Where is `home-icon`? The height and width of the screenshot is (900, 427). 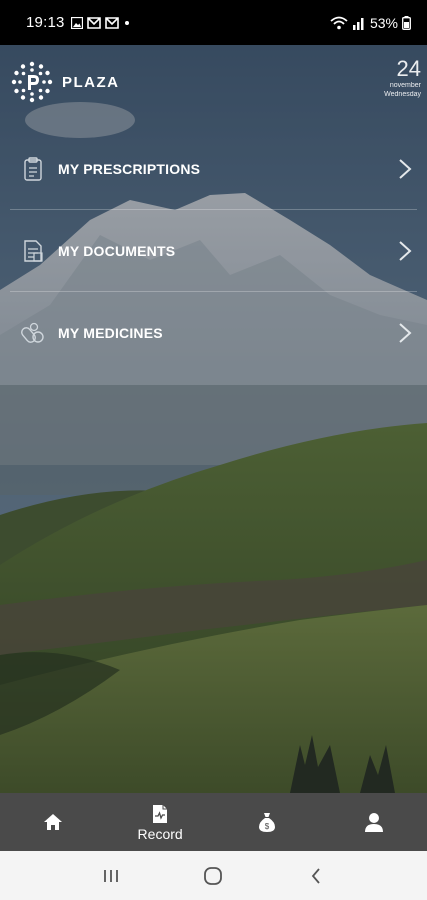 home-icon is located at coordinates (53, 822).